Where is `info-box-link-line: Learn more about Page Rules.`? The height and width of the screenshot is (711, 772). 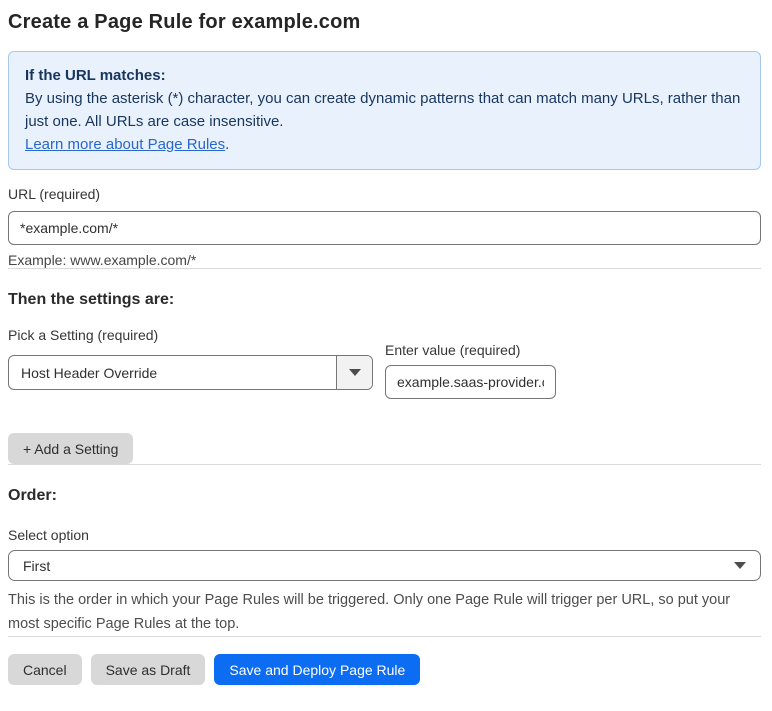
info-box-link-line: Learn more about Page Rules. is located at coordinates (384, 144).